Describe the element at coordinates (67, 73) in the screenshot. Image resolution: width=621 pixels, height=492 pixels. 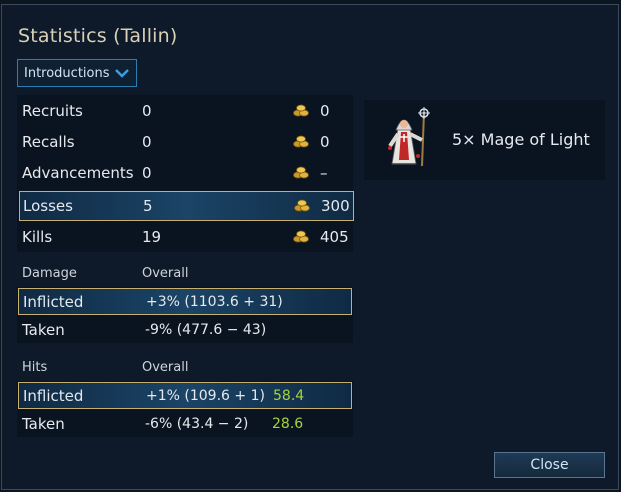
I see `dropdown-selected-label: Introductions` at that location.